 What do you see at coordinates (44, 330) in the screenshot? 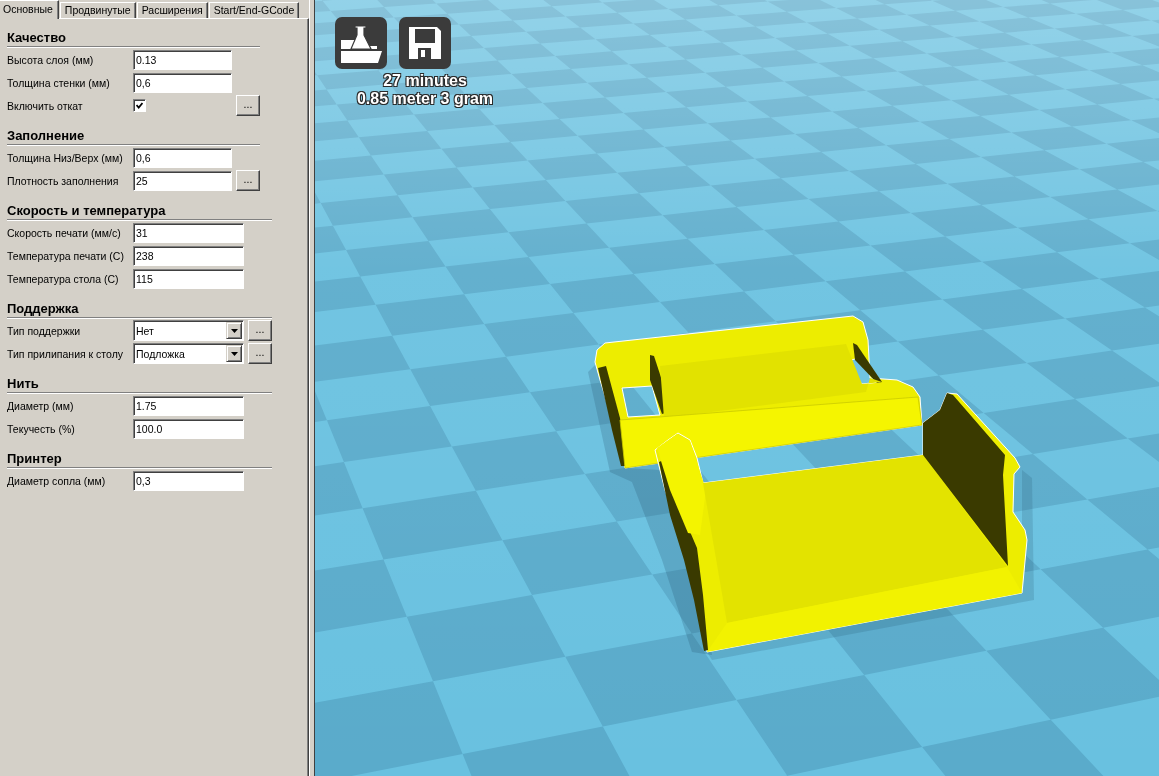
I see `field-label: Тип поддержки` at bounding box center [44, 330].